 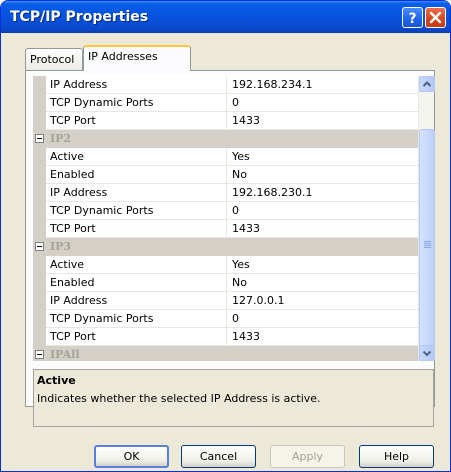 I want to click on close-icon, so click(x=435, y=17).